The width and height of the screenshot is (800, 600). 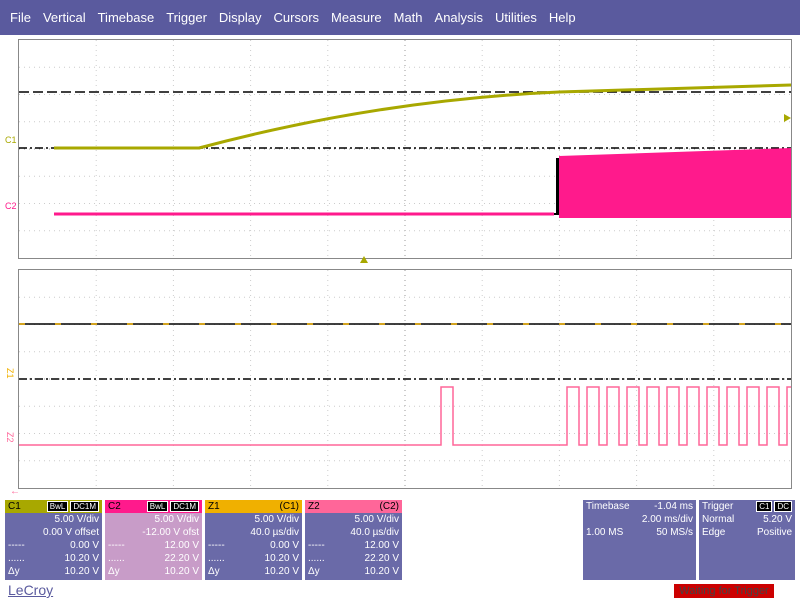 What do you see at coordinates (214, 506) in the screenshot?
I see `channel-title: Z1` at bounding box center [214, 506].